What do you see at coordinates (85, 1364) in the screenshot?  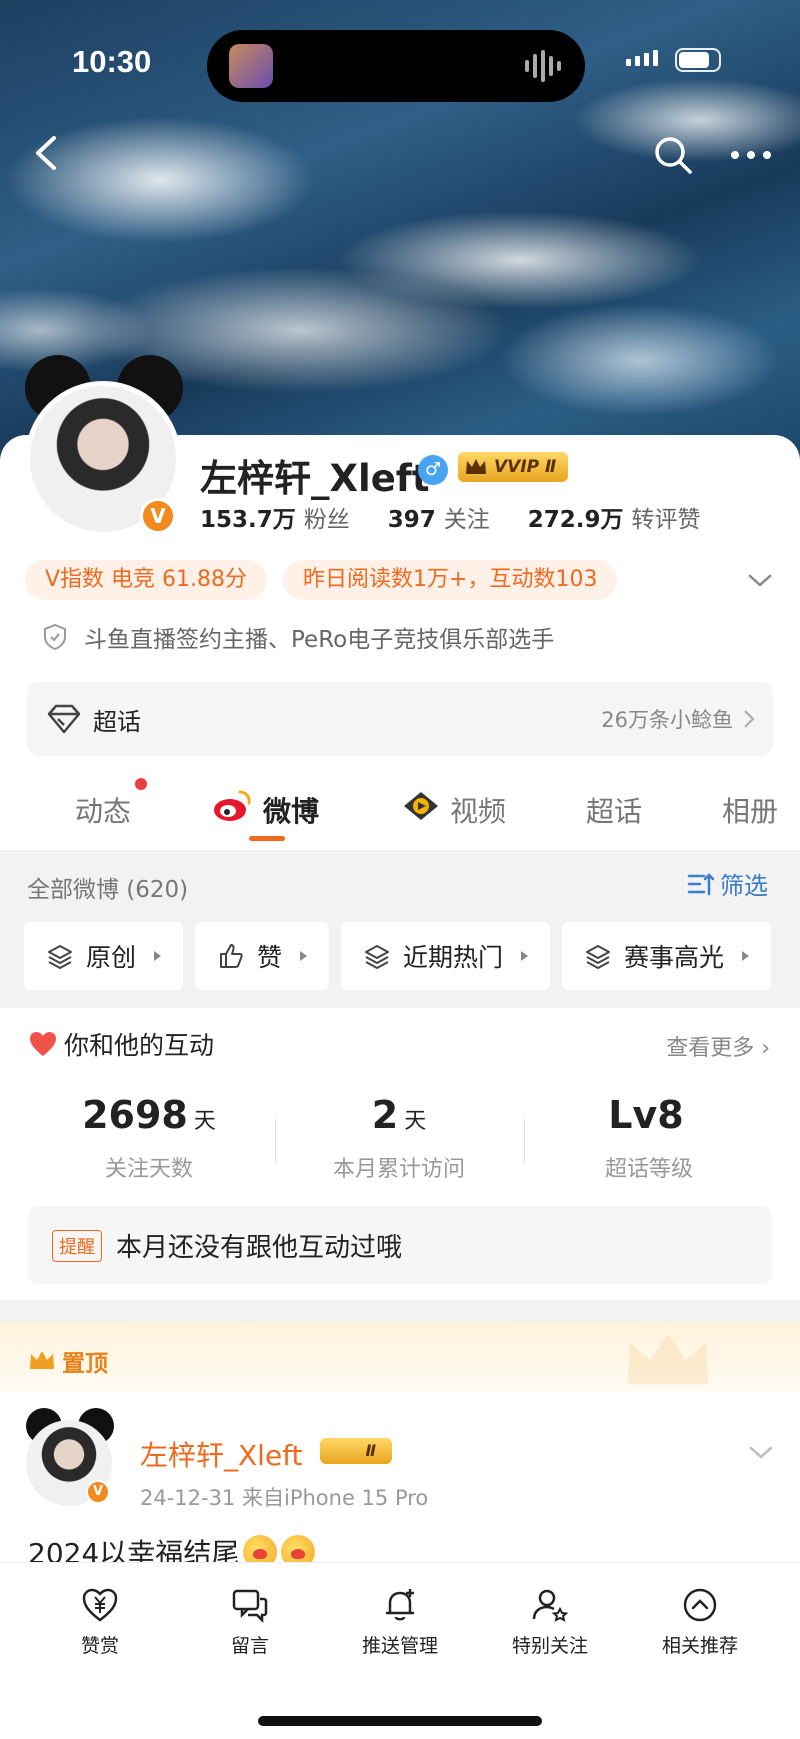 I see `pinned-text: 置顶` at bounding box center [85, 1364].